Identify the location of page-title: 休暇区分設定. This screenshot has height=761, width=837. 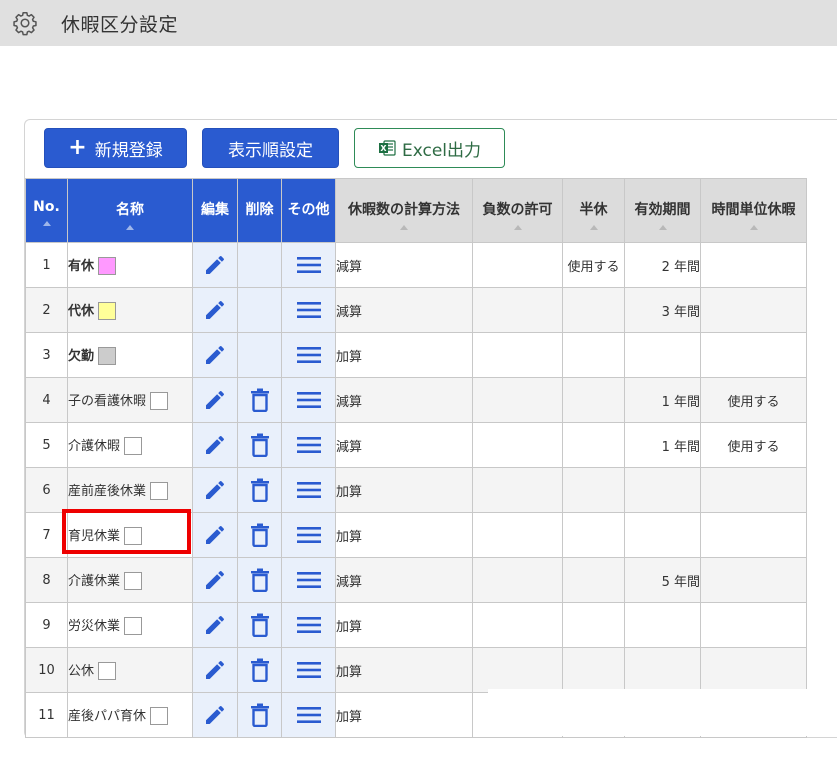
(120, 25).